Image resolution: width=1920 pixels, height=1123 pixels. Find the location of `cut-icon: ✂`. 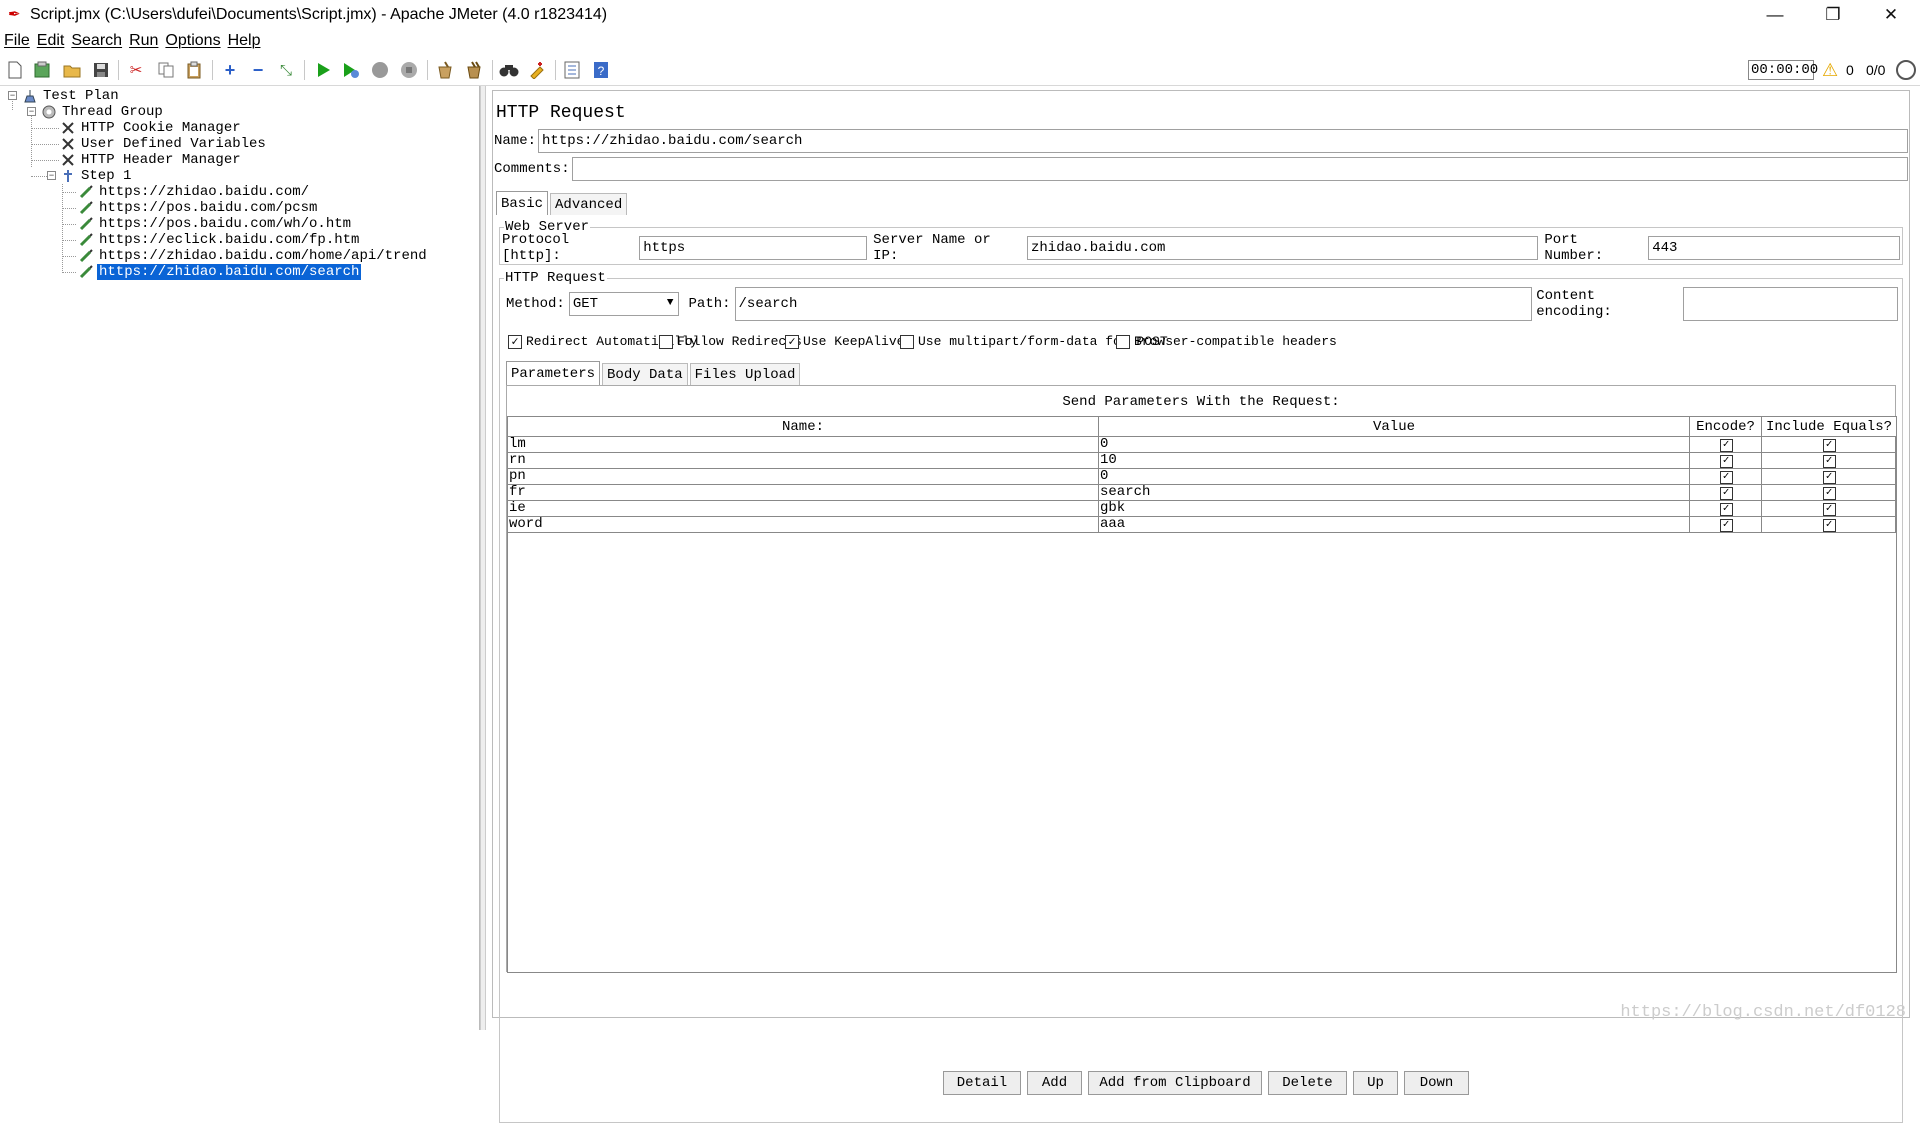

cut-icon: ✂ is located at coordinates (136, 70).